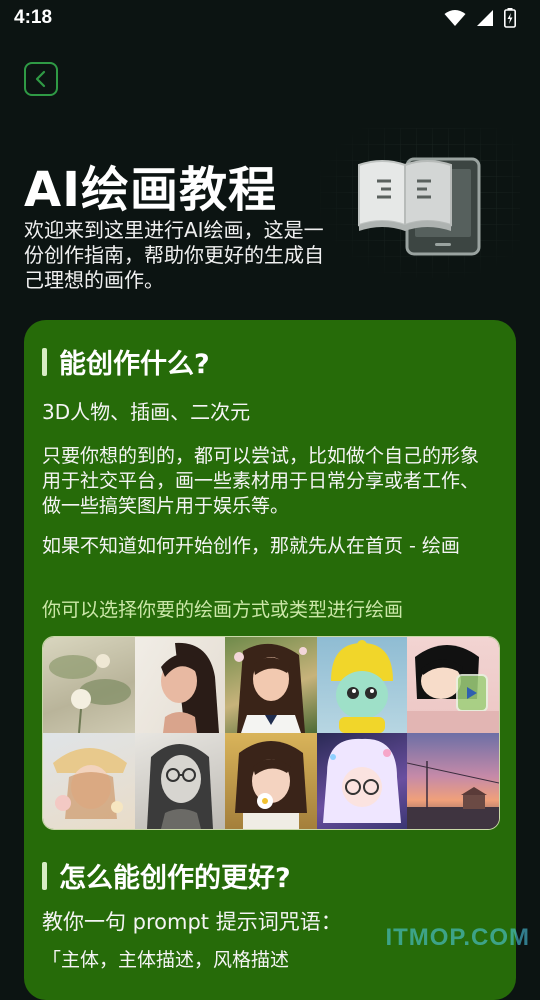 This screenshot has width=540, height=1000. What do you see at coordinates (89, 781) in the screenshot?
I see `gallery-image-watercolor-girl` at bounding box center [89, 781].